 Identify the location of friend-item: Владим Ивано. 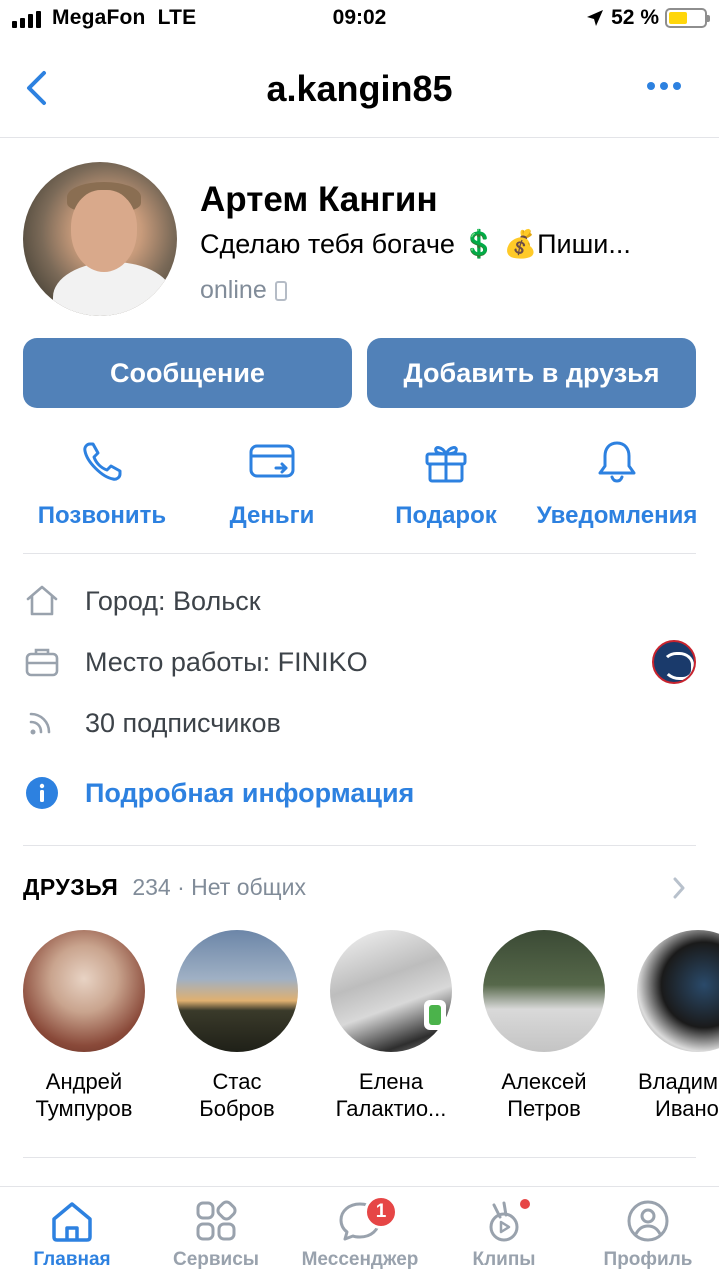
(672, 1026).